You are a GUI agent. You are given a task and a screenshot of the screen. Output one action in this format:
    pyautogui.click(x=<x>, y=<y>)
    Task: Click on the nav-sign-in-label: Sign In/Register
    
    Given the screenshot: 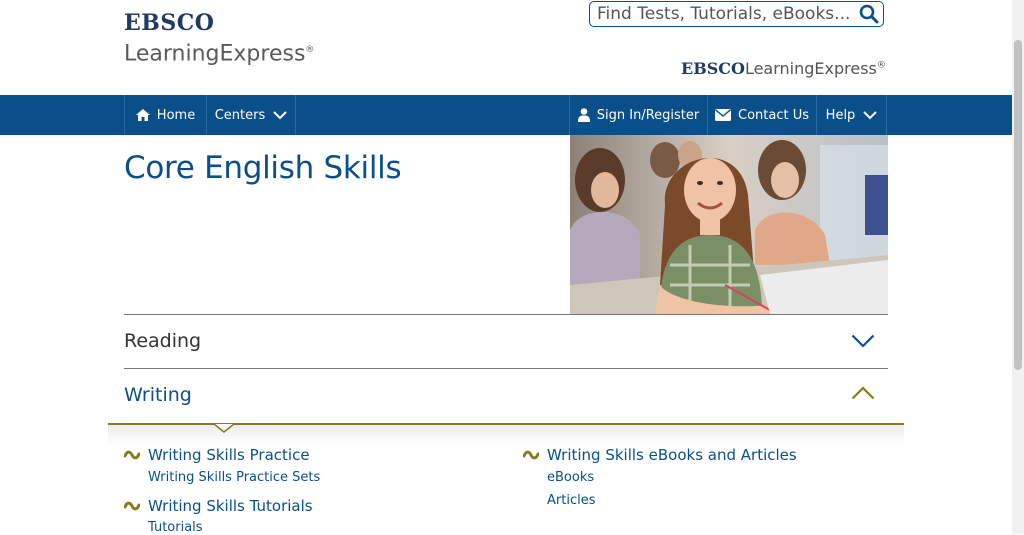 What is the action you would take?
    pyautogui.click(x=648, y=115)
    